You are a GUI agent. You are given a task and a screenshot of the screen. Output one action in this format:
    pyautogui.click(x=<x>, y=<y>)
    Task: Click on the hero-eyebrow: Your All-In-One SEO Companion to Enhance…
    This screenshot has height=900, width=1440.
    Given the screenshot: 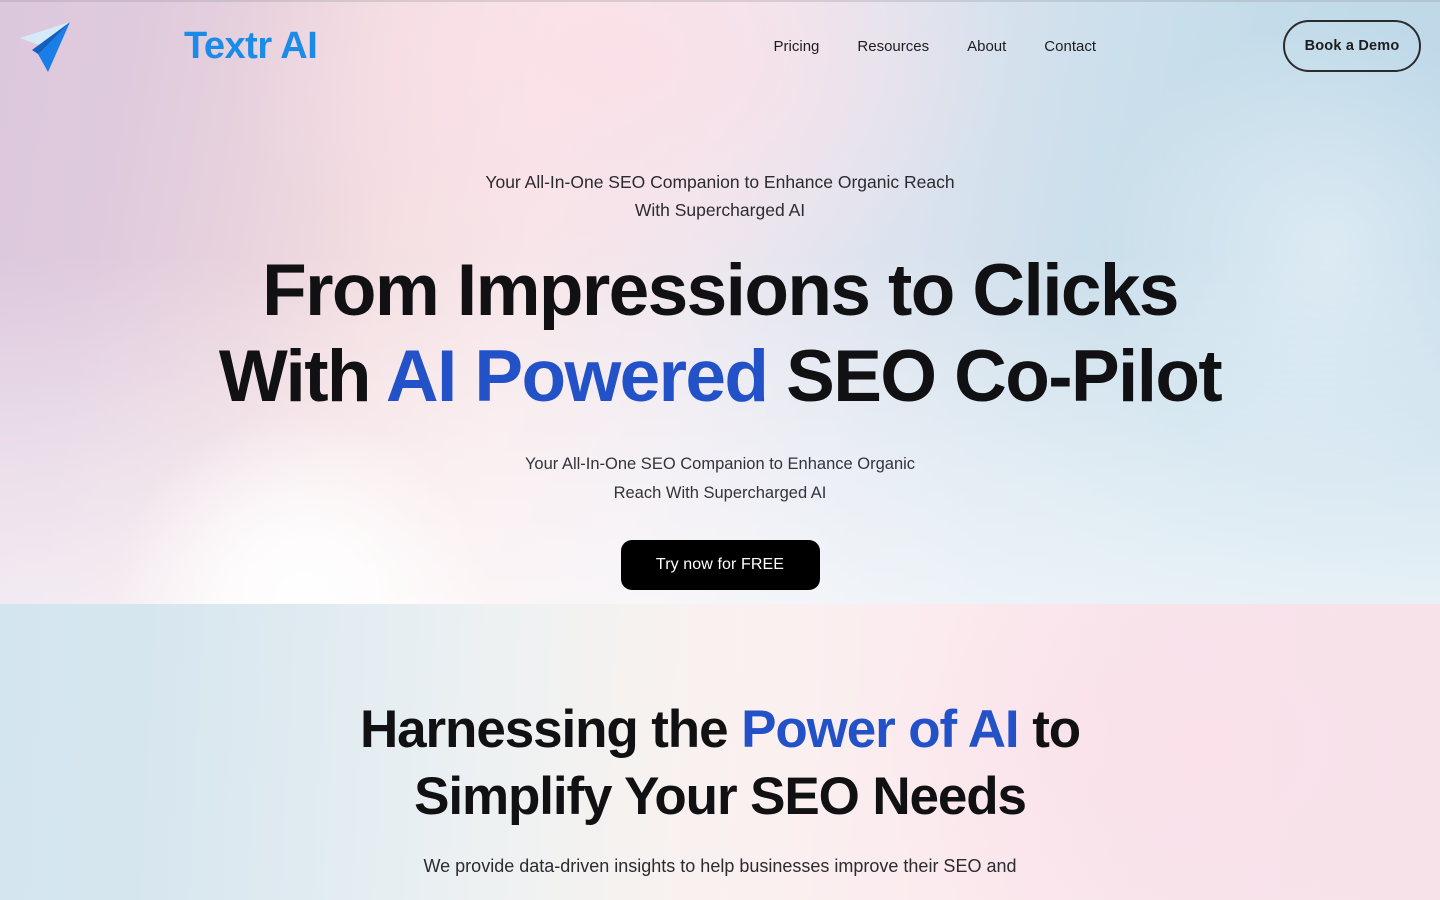 What is the action you would take?
    pyautogui.click(x=720, y=196)
    